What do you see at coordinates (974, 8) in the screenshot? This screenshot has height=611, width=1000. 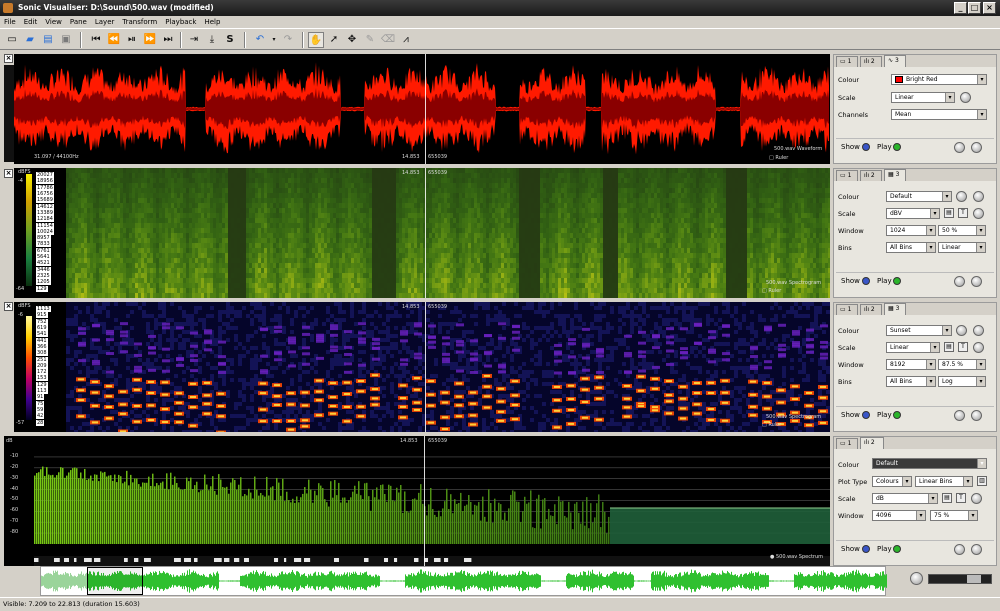 I see `maximize-button: □` at bounding box center [974, 8].